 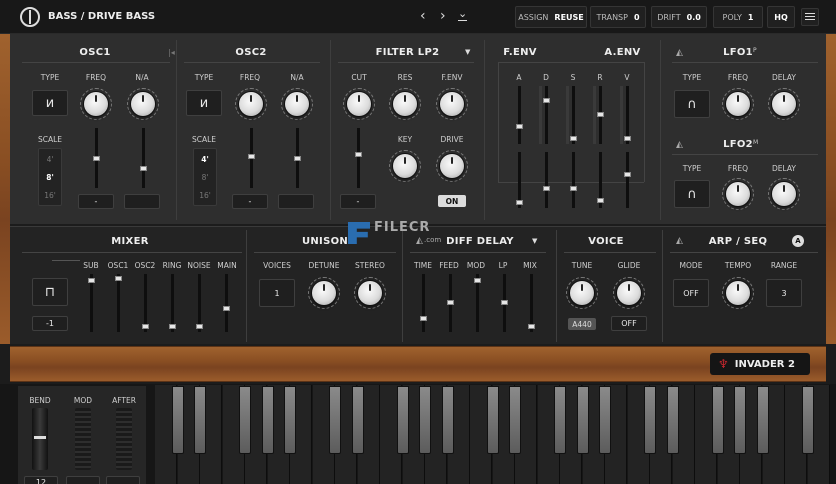 I want to click on drive-toggle: ON, so click(x=452, y=201).